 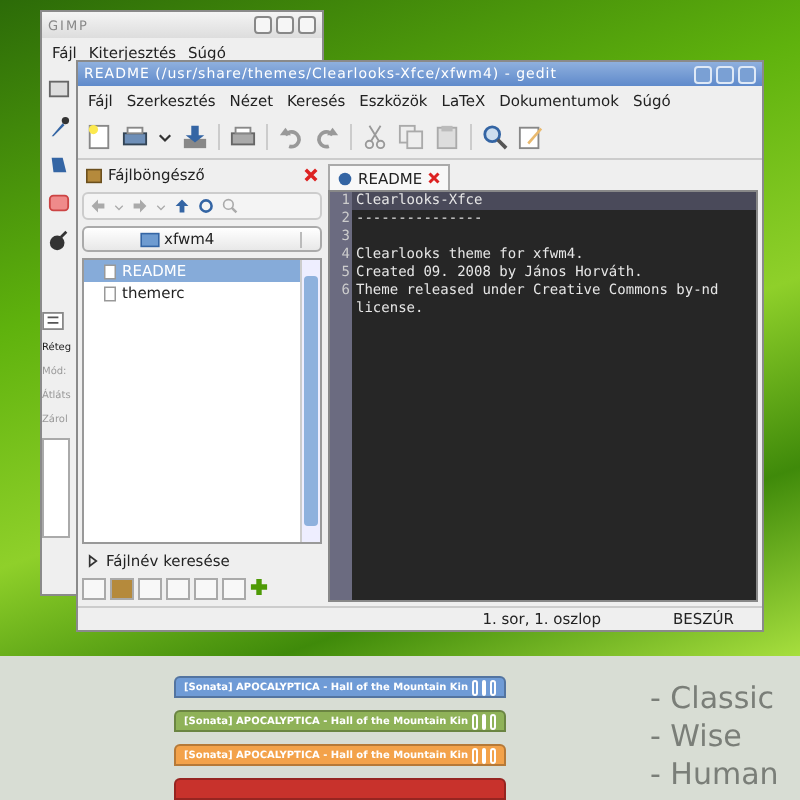 What do you see at coordinates (327, 136) in the screenshot?
I see `redo-icon` at bounding box center [327, 136].